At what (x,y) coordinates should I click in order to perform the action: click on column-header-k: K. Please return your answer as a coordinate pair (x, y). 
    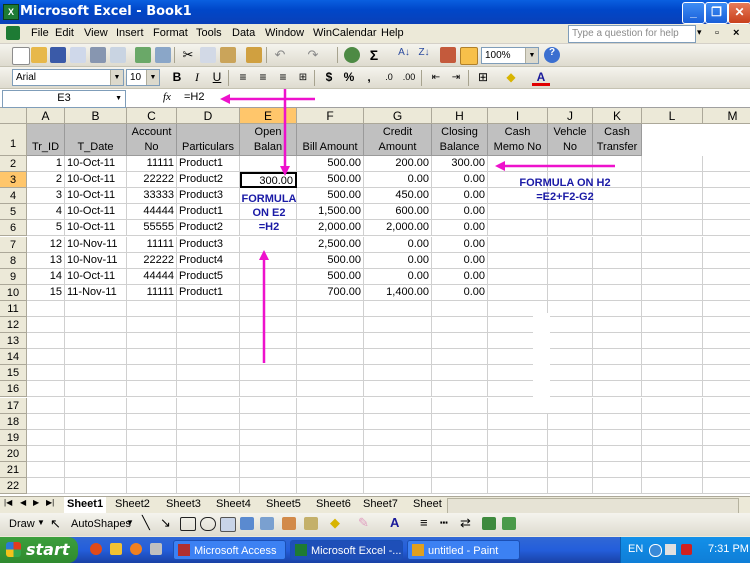
    Looking at the image, I should click on (617, 116).